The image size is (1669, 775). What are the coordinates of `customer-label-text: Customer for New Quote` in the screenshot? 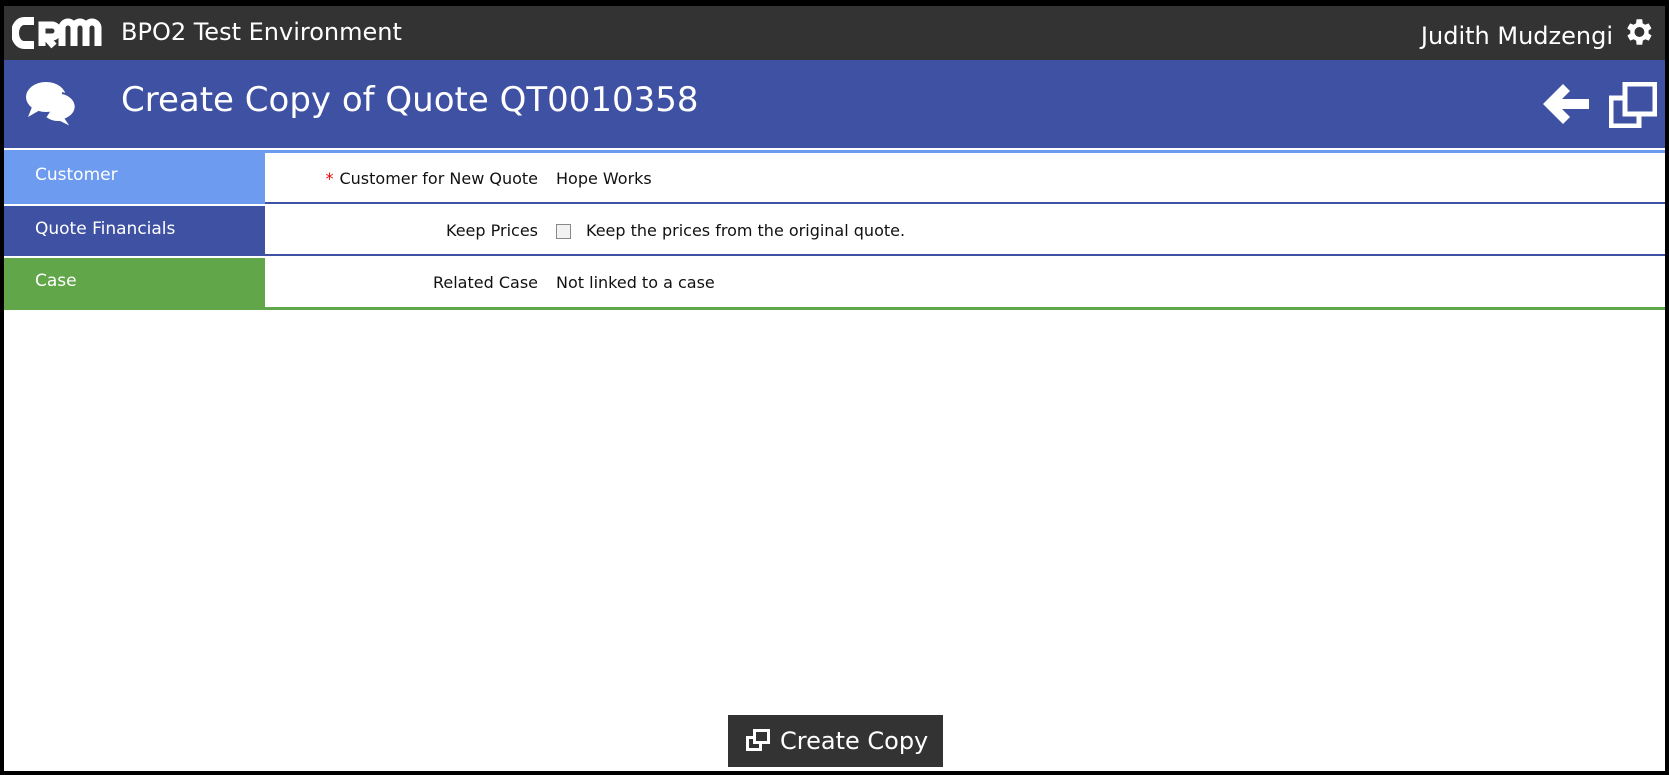 It's located at (438, 178).